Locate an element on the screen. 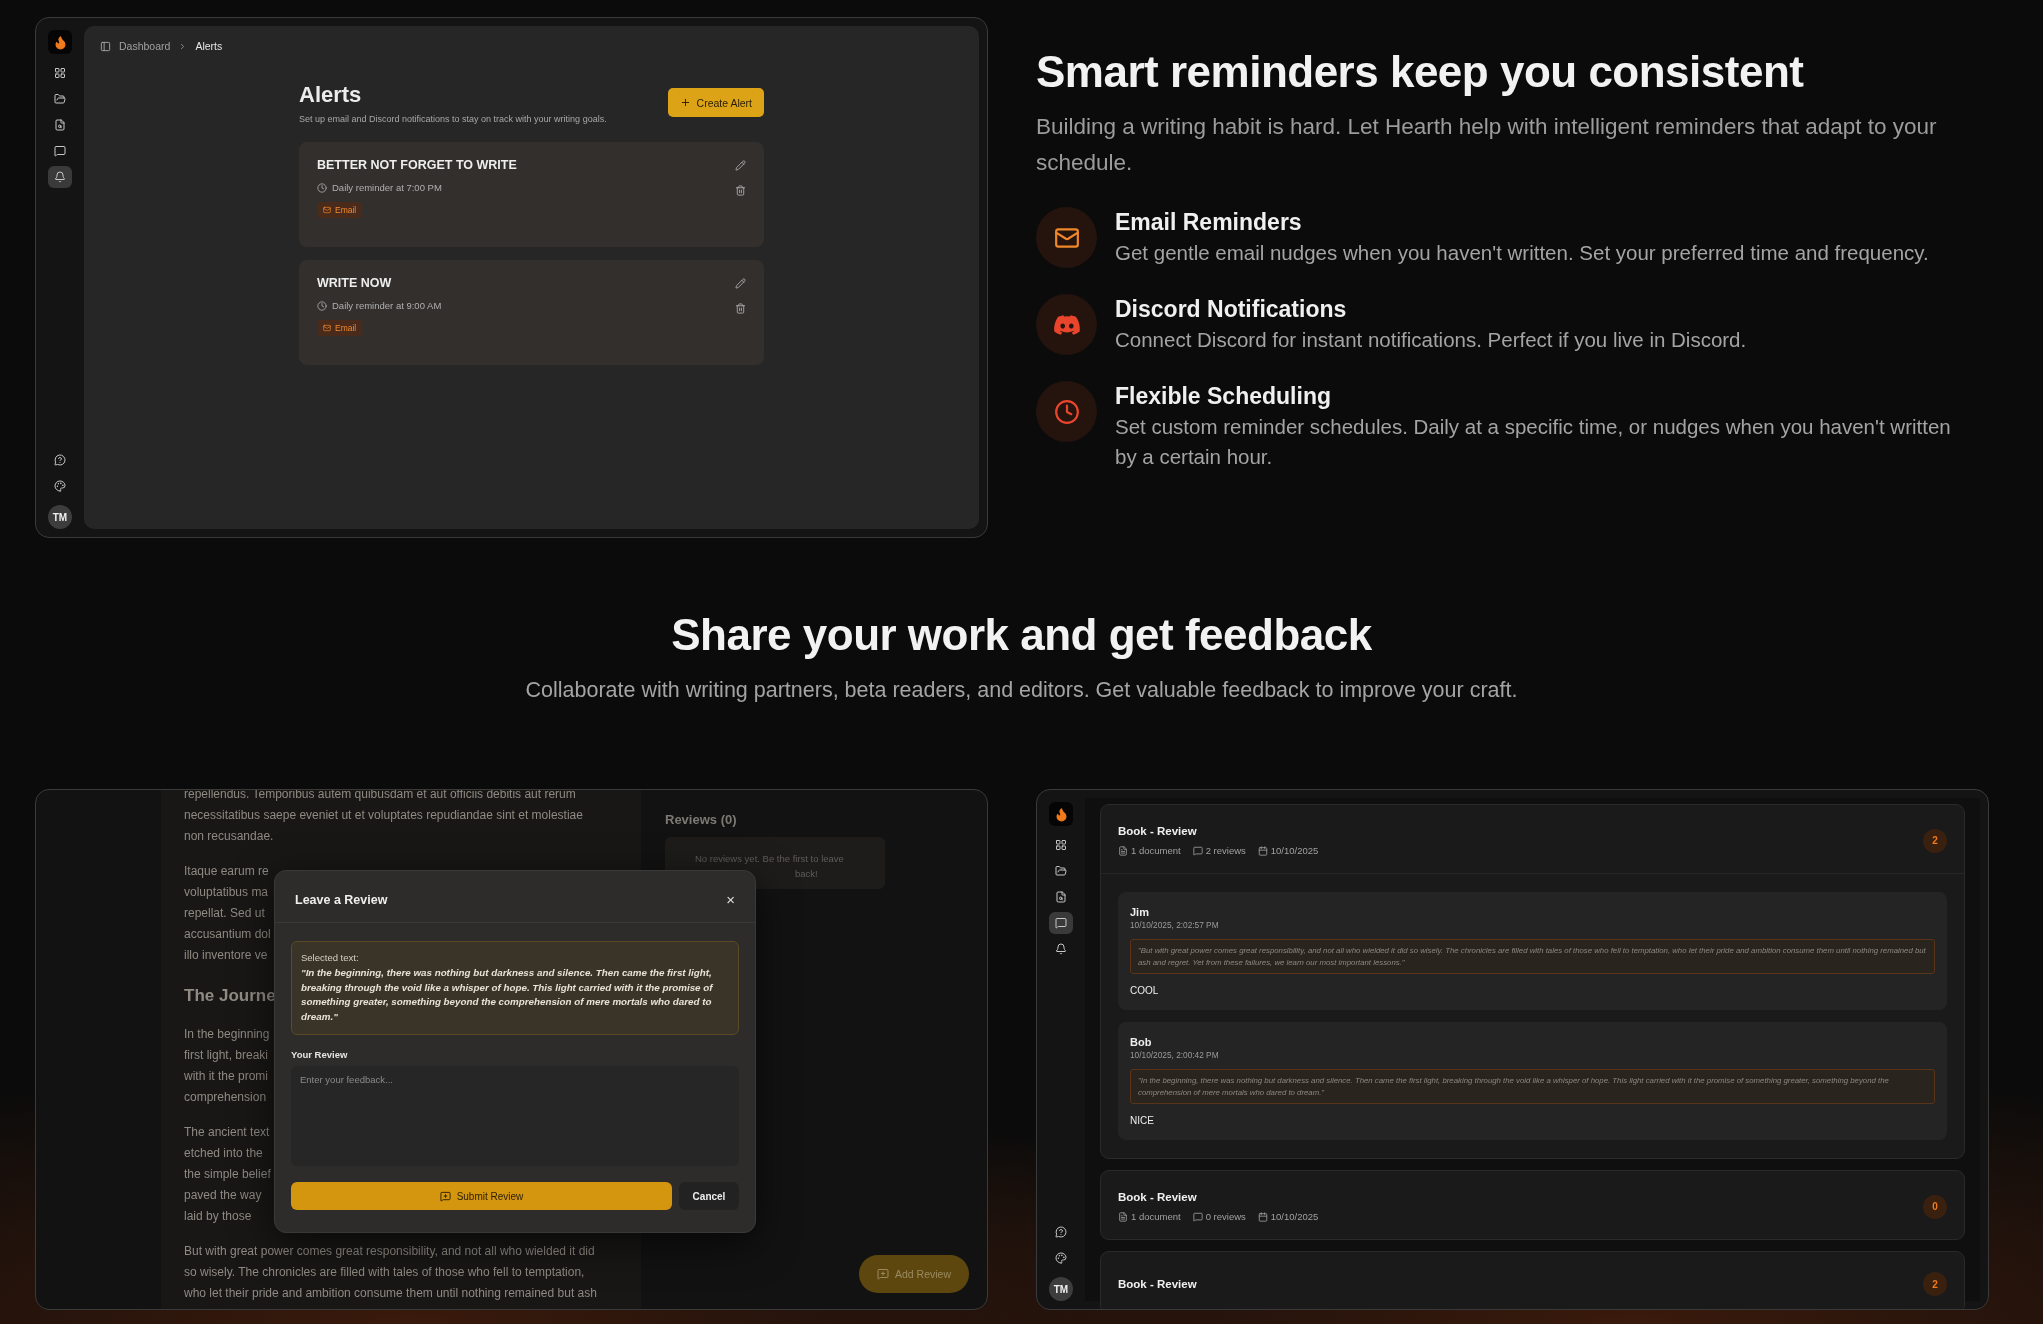  feature-text: Get gentle email nudges when you haven't written. Set your preferred time and frequency. is located at coordinates (1522, 253).